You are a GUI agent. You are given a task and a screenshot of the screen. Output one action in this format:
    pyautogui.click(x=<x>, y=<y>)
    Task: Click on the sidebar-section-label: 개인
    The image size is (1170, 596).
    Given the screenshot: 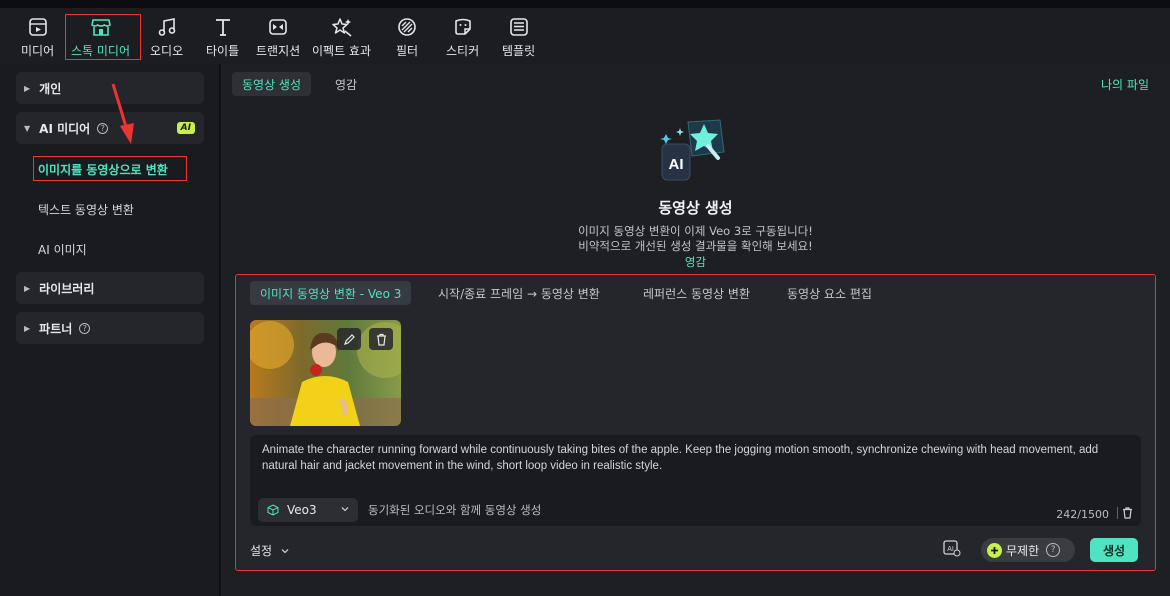 What is the action you would take?
    pyautogui.click(x=50, y=88)
    